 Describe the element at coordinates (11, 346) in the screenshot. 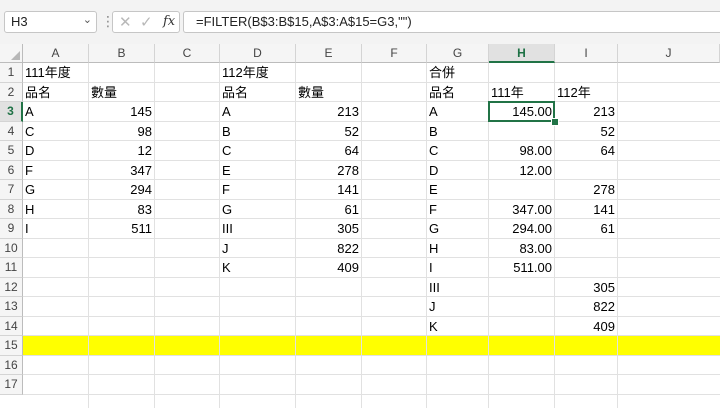

I see `row-header-15: 15` at that location.